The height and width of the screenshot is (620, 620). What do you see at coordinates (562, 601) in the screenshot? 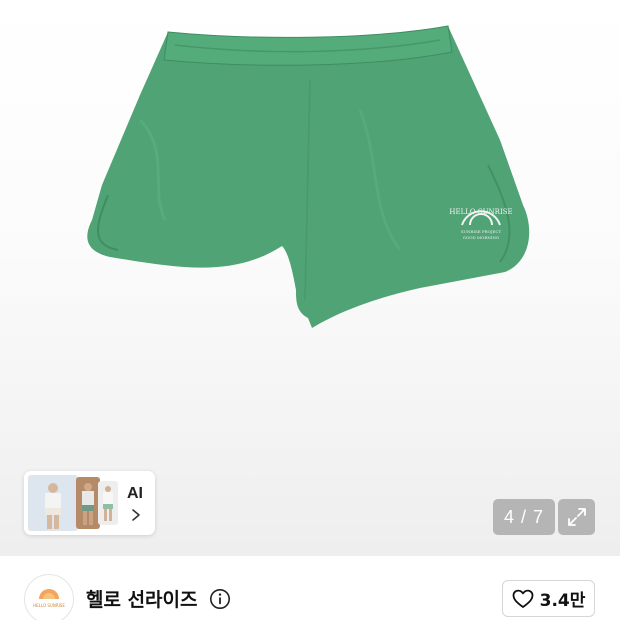
I see `like-count: 3.4만` at bounding box center [562, 601].